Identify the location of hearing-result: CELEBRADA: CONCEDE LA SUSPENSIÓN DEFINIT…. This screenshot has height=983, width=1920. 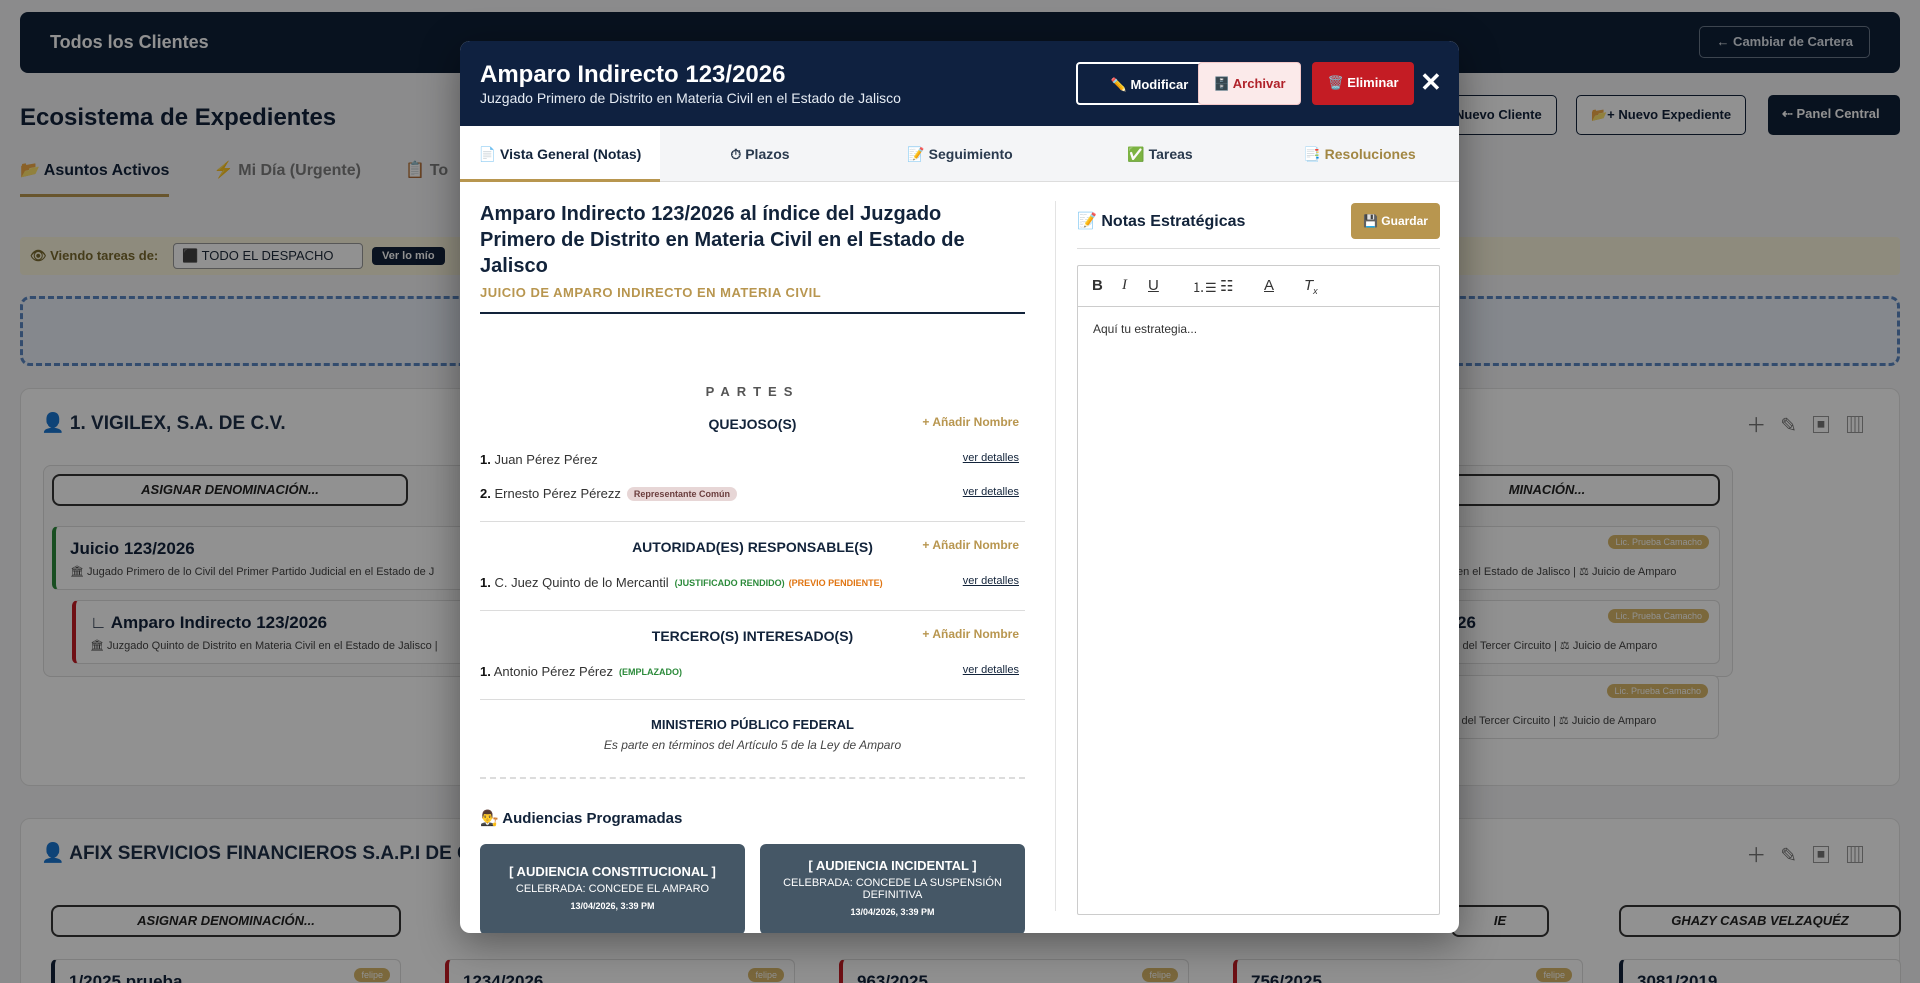
(892, 889).